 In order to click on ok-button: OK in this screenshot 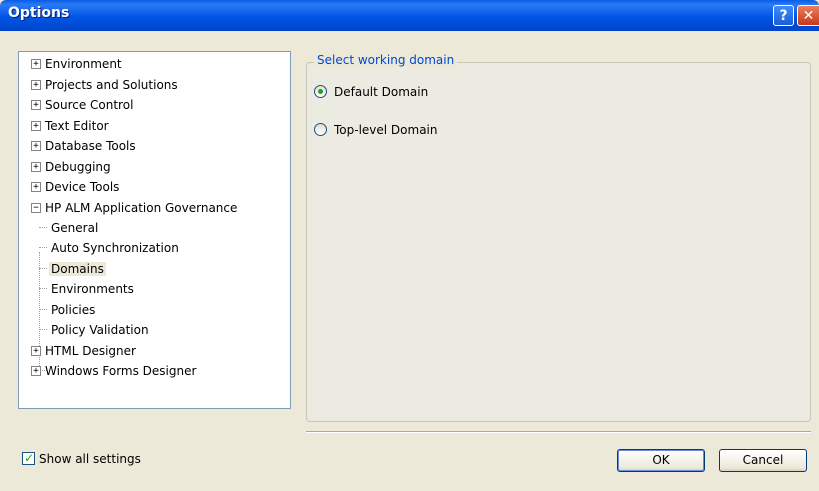, I will do `click(661, 460)`.